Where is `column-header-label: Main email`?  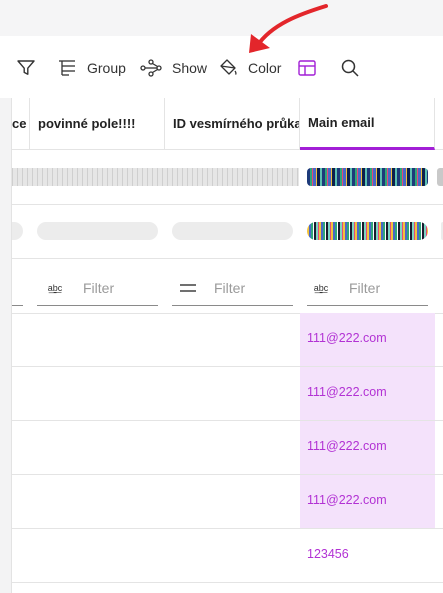 column-header-label: Main email is located at coordinates (341, 122).